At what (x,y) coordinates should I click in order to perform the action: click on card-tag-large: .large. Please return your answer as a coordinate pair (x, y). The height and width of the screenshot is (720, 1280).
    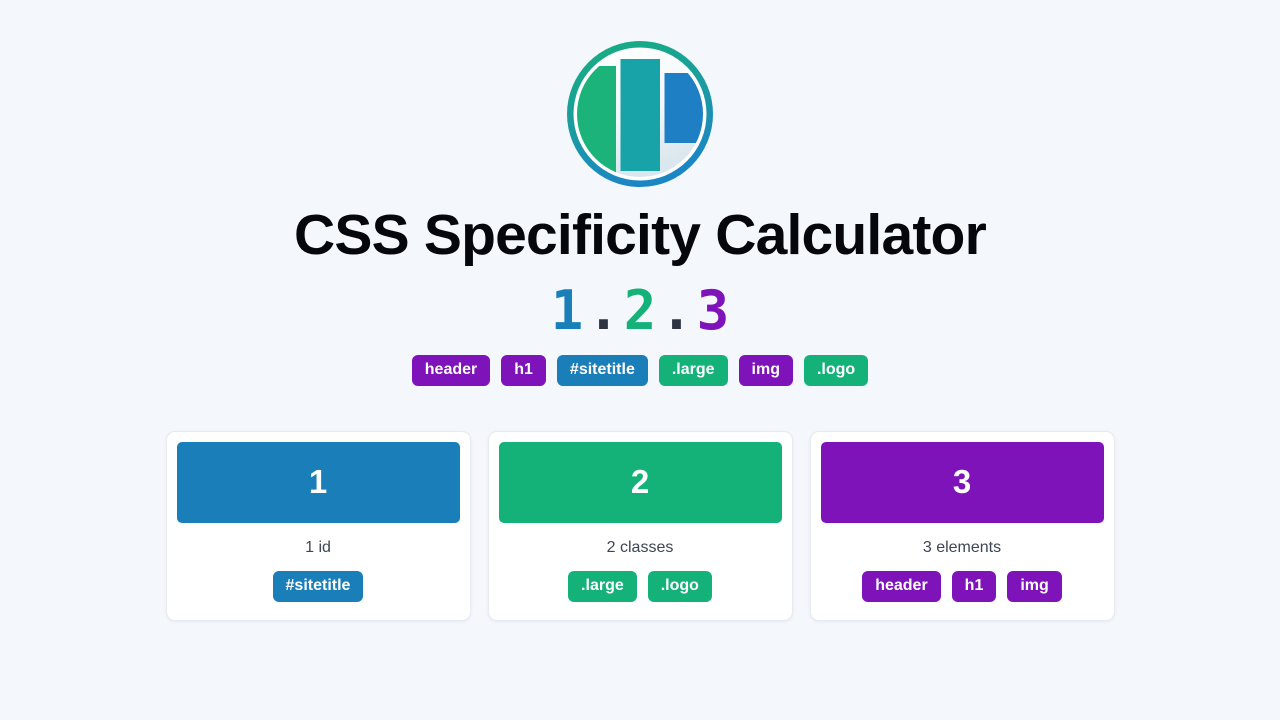
    Looking at the image, I should click on (602, 586).